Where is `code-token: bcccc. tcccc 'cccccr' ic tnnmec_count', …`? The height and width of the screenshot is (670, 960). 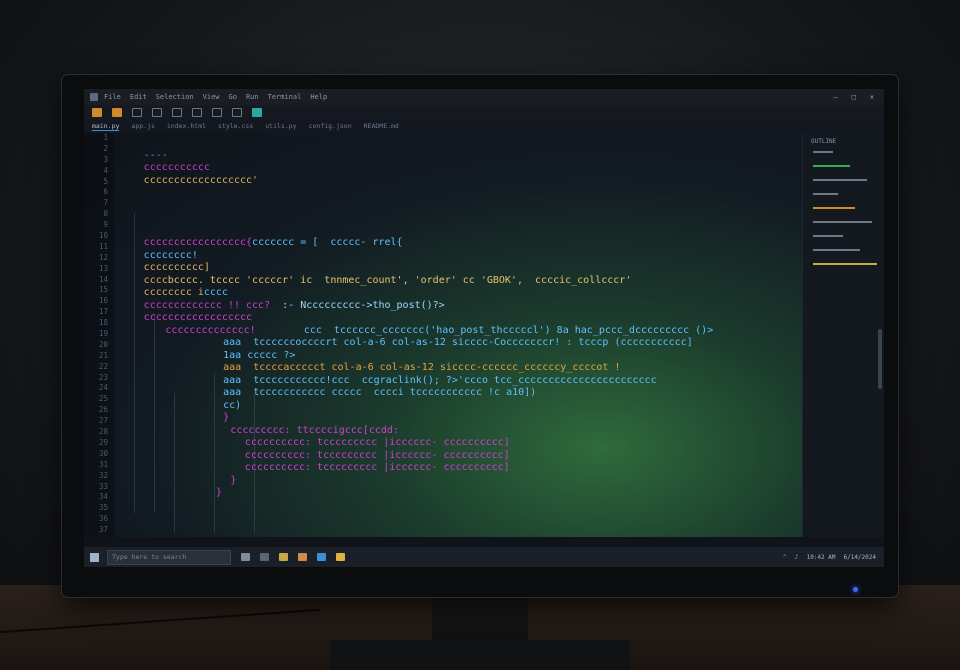 code-token: bcccc. tcccc 'cccccr' ic tnnmec_count', … is located at coordinates (399, 280).